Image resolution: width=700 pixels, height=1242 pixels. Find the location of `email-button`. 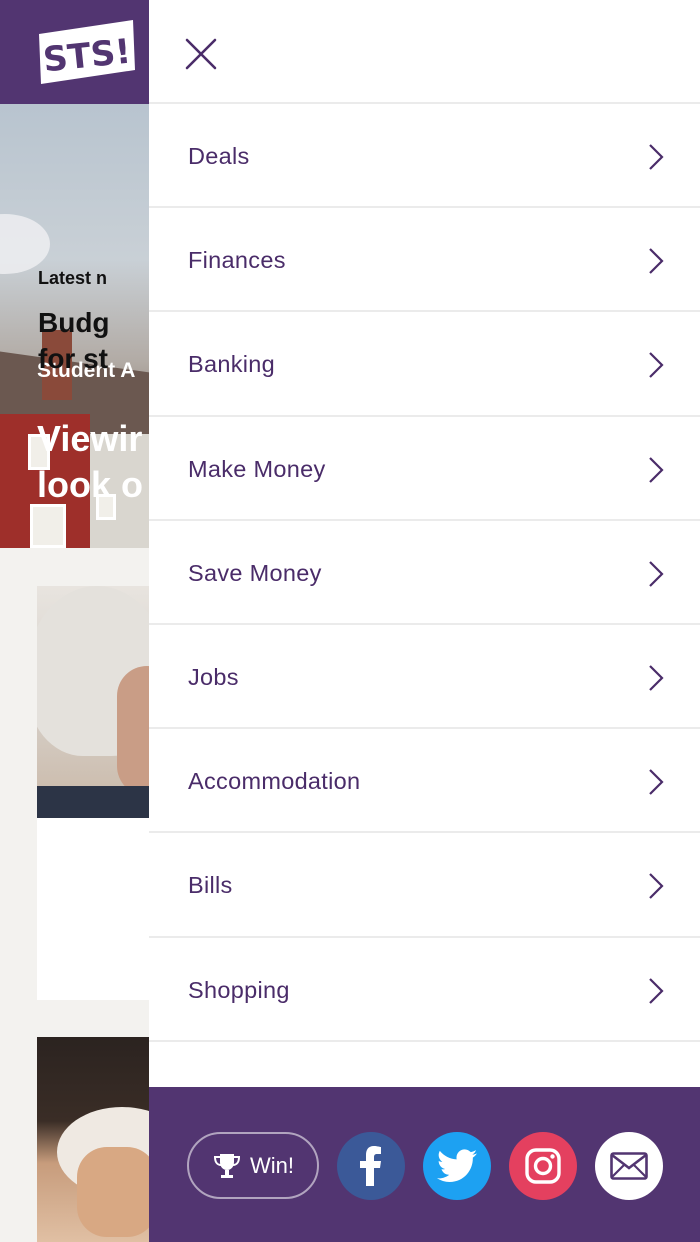

email-button is located at coordinates (629, 1166).